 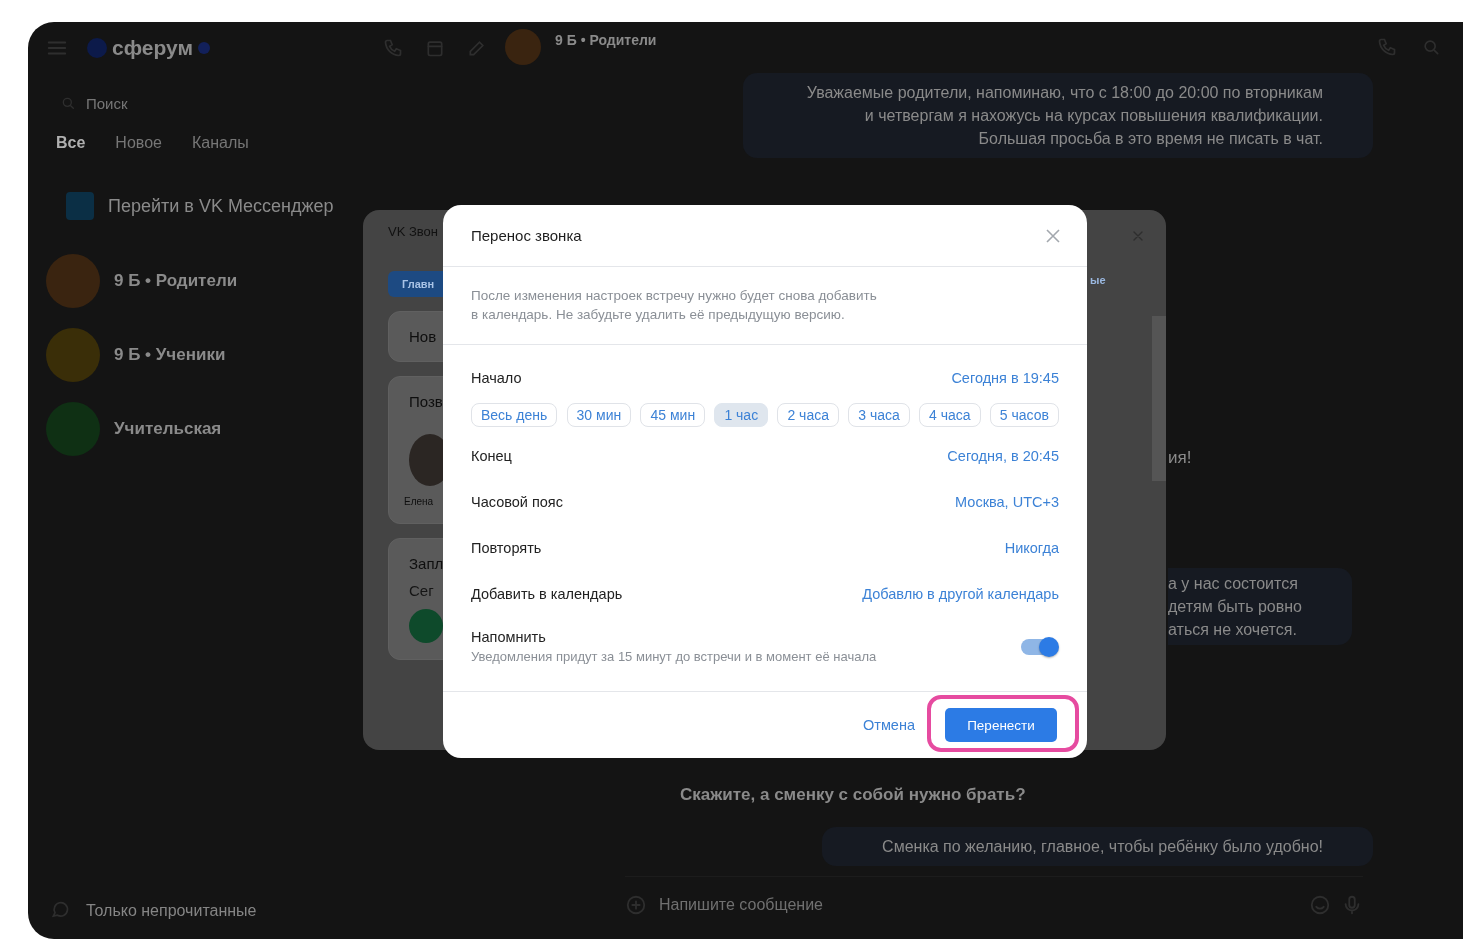 What do you see at coordinates (71, 143) in the screenshot?
I see `chat-filter-tab: Все` at bounding box center [71, 143].